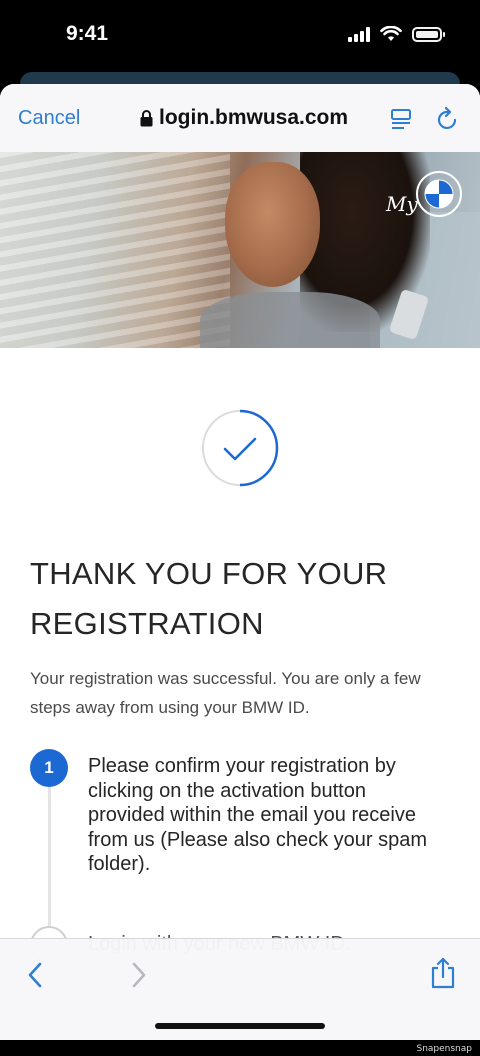 This screenshot has height=1056, width=480. Describe the element at coordinates (254, 117) in the screenshot. I see `url-text: login.bmwusa.com` at that location.